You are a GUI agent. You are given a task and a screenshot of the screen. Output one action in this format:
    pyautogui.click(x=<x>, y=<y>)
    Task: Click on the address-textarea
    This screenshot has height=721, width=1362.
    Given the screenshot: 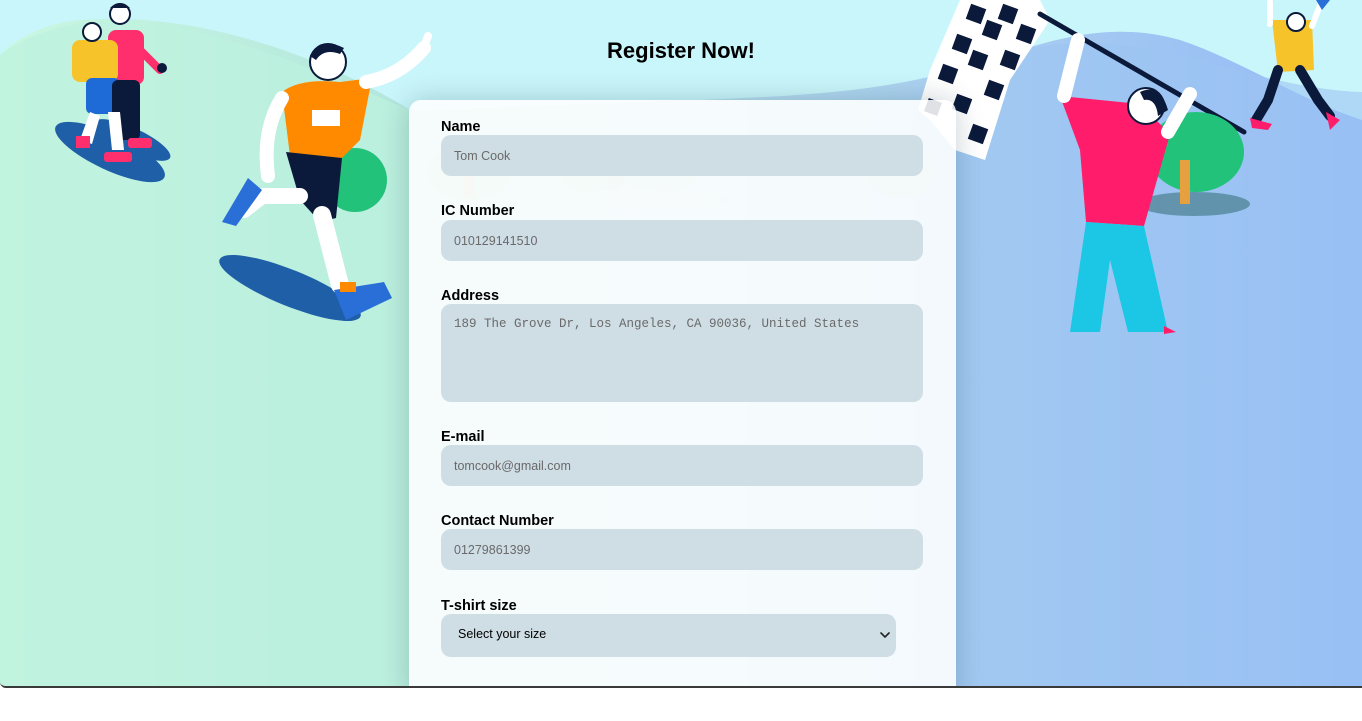 What is the action you would take?
    pyautogui.click(x=682, y=353)
    